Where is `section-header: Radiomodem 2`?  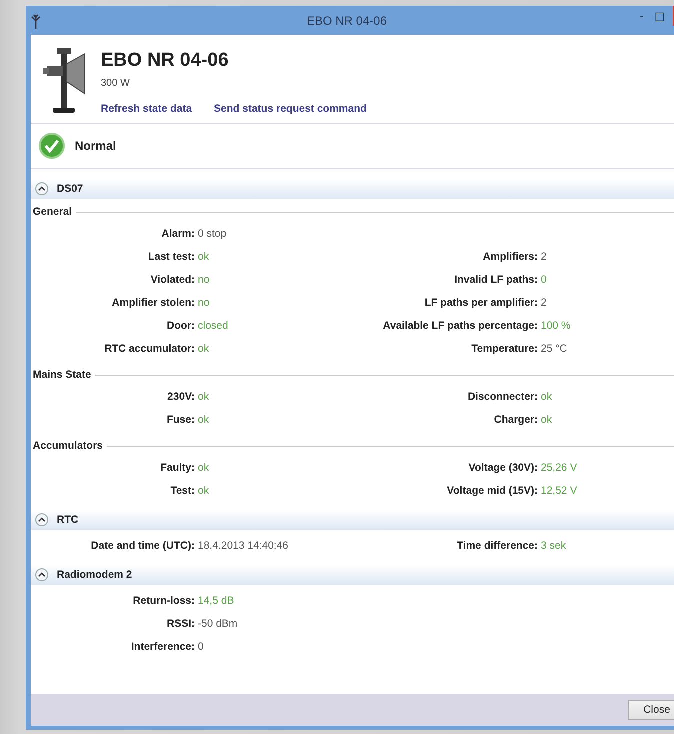 section-header: Radiomodem 2 is located at coordinates (352, 575).